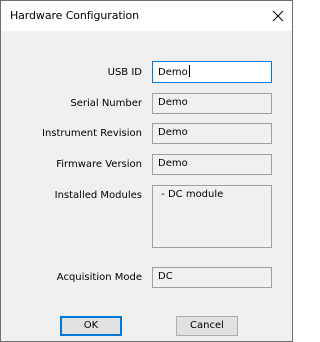 The height and width of the screenshot is (342, 320). Describe the element at coordinates (98, 195) in the screenshot. I see `installed-modules-label: Installed Modules` at that location.